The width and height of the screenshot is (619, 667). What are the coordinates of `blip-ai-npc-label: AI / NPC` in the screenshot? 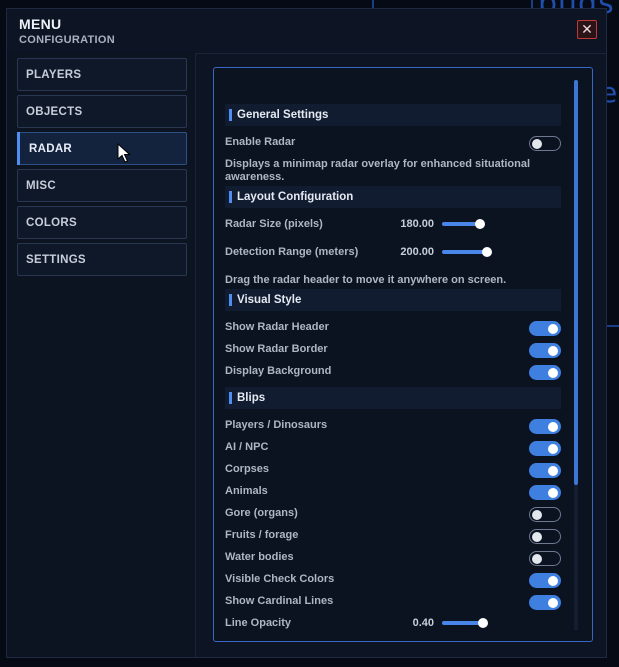 It's located at (247, 447).